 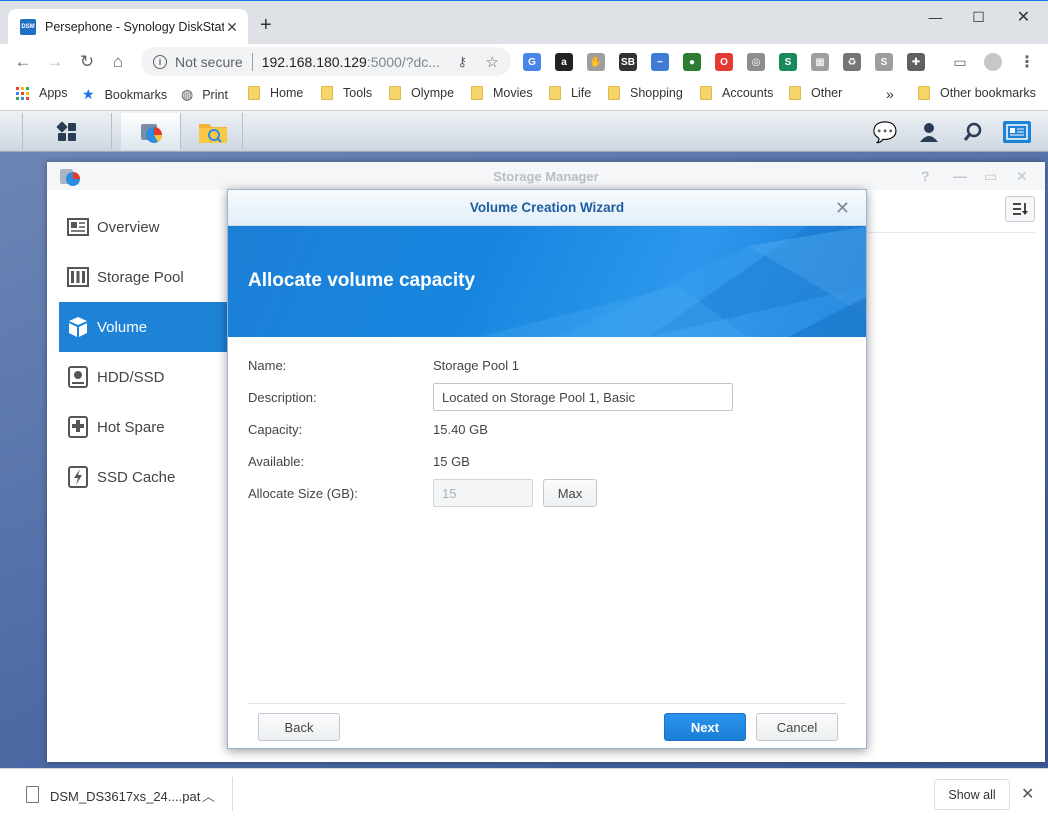 What do you see at coordinates (232, 27) in the screenshot?
I see `tab-close-icon: ✕` at bounding box center [232, 27].